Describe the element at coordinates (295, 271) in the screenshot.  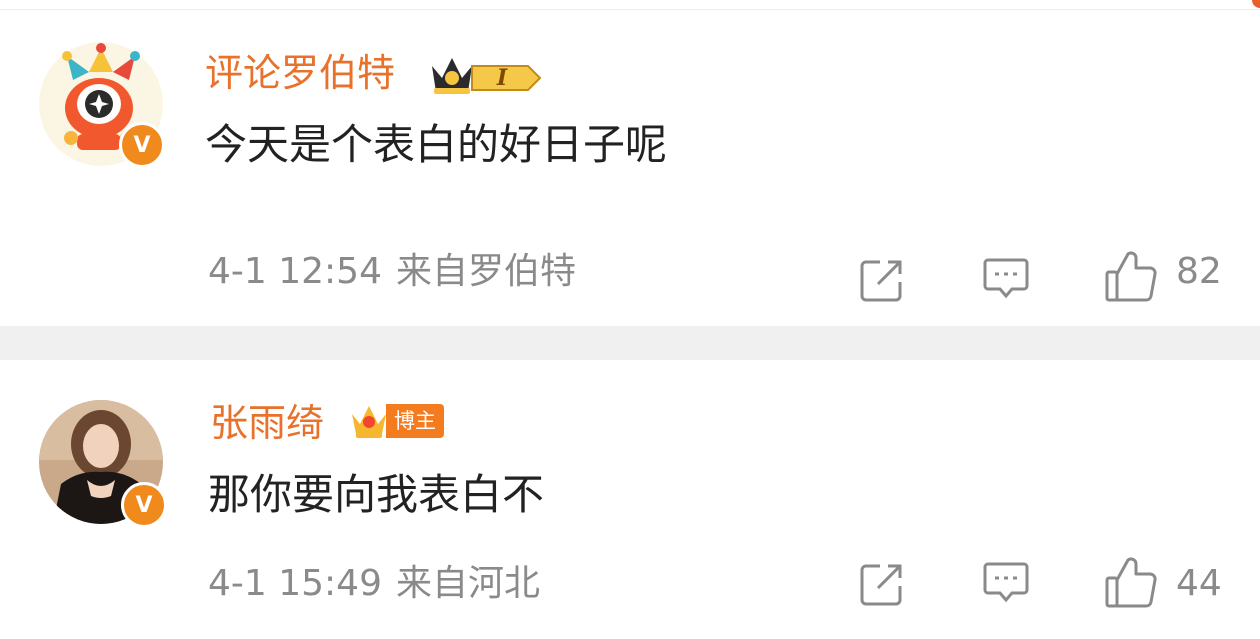
I see `timestamp: 4-1 12:54` at that location.